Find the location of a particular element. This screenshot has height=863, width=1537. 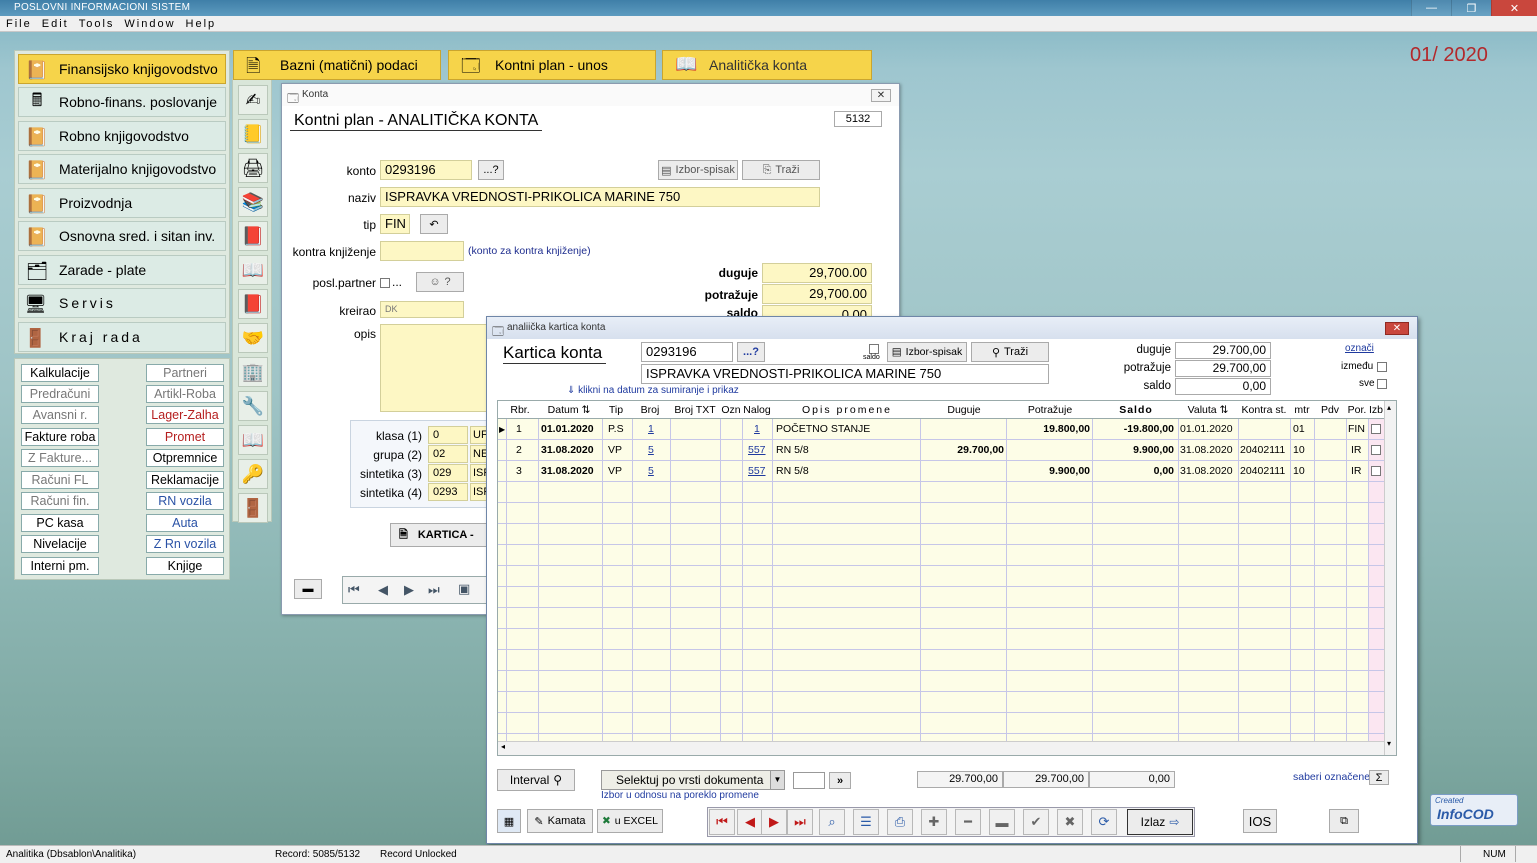

qb-knjige: Knjige is located at coordinates (185, 566).